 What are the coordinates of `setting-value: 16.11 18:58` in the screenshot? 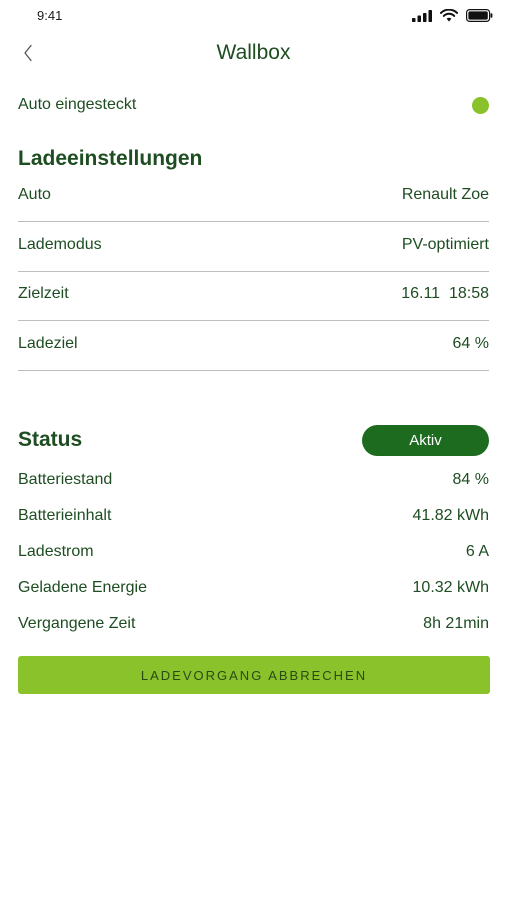 It's located at (445, 293).